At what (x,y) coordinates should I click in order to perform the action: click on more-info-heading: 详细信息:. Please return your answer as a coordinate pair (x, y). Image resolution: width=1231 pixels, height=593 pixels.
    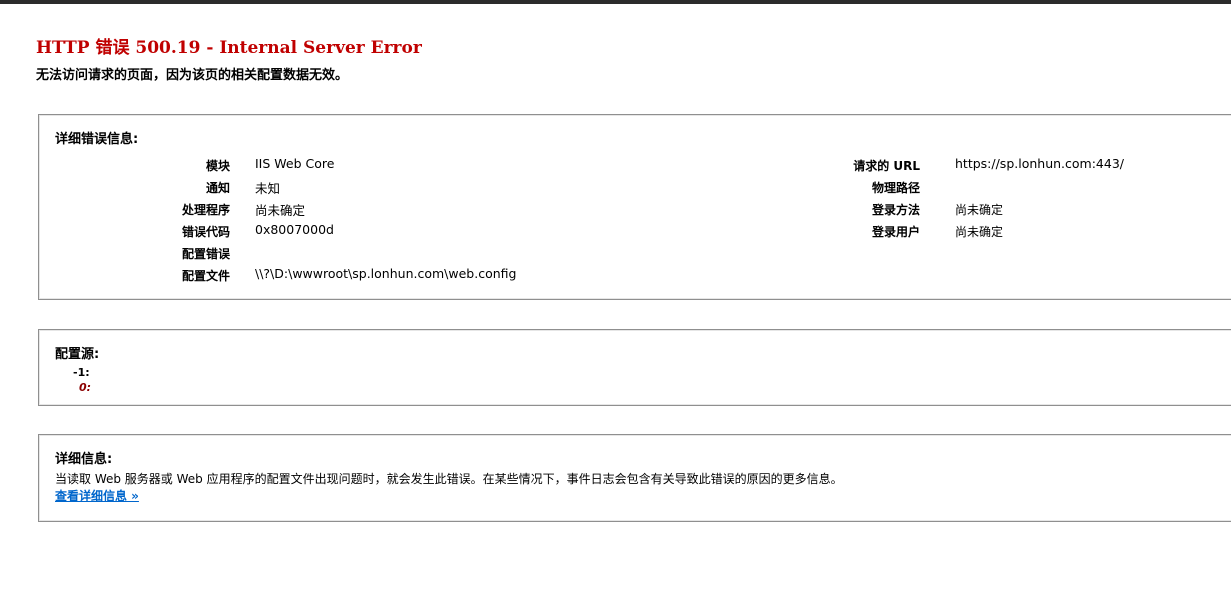
    Looking at the image, I should click on (84, 459).